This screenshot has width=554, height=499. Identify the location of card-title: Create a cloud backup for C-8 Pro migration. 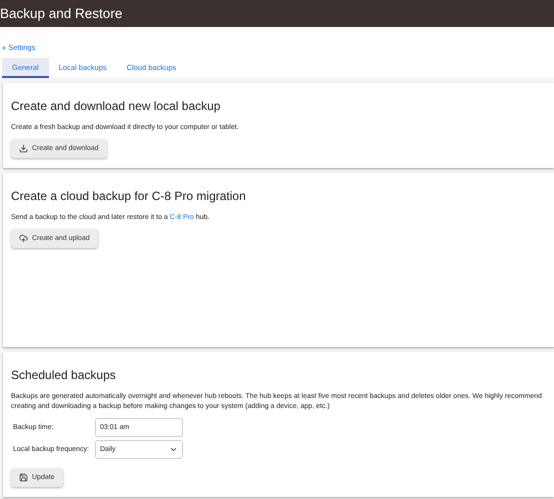
(129, 196).